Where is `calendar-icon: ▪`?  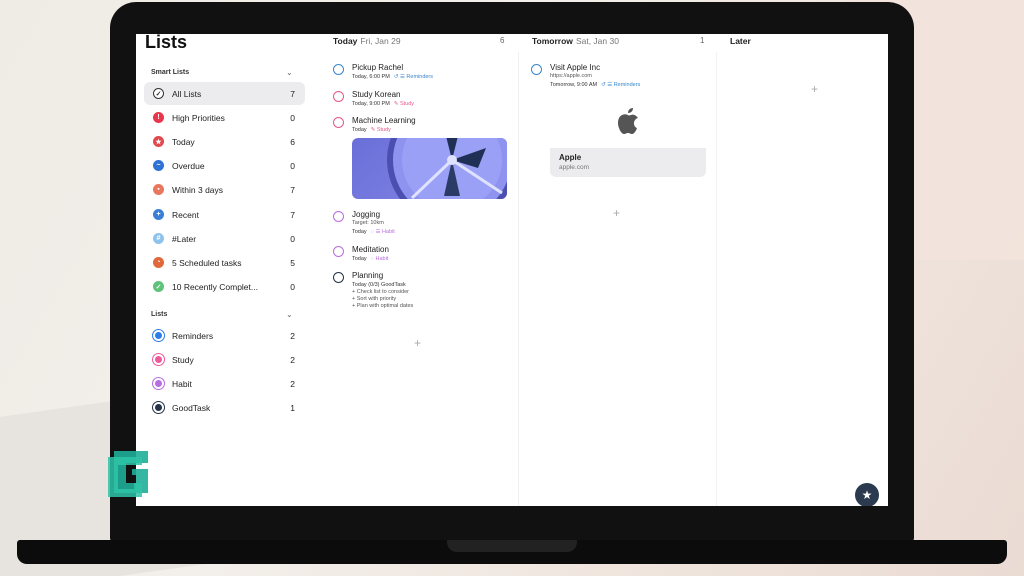
calendar-icon: ▪ is located at coordinates (158, 189).